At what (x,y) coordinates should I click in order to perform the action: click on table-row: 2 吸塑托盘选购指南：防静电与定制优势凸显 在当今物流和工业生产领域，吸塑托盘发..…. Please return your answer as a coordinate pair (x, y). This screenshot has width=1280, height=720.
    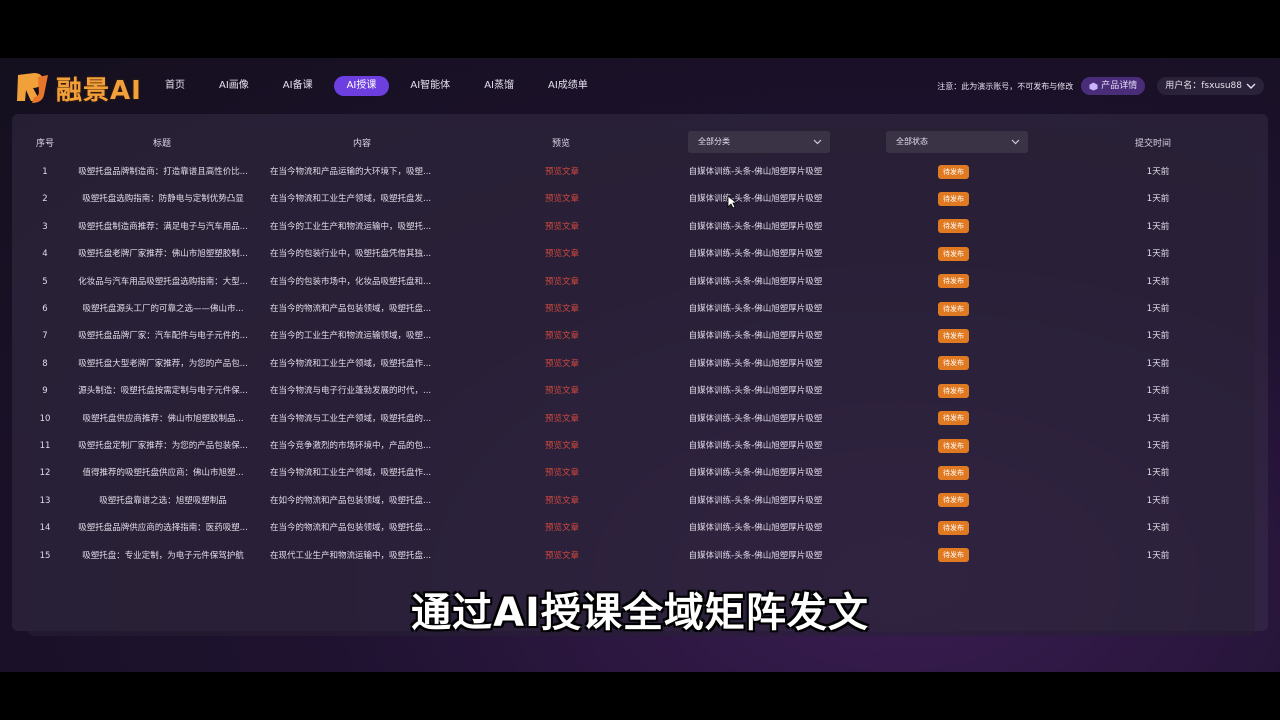
    Looking at the image, I should click on (641, 199).